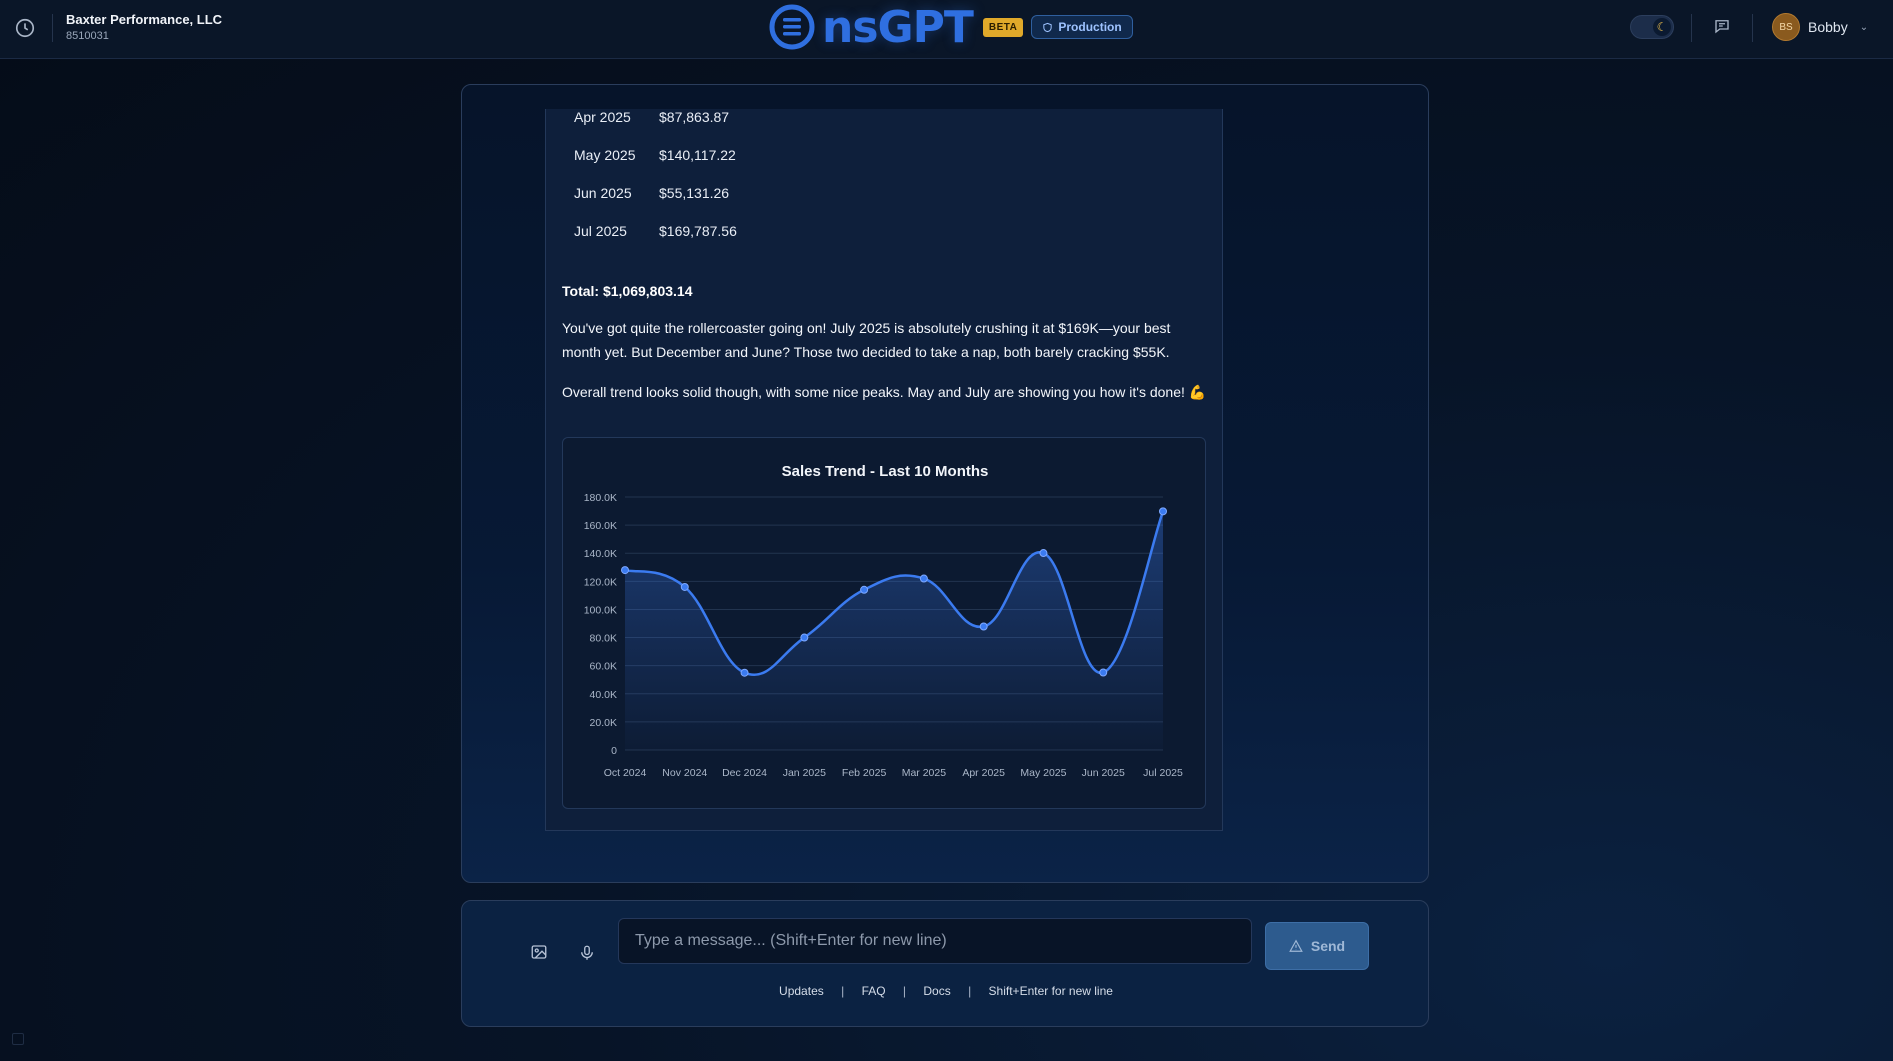 Image resolution: width=1893 pixels, height=1061 pixels. Describe the element at coordinates (18, 1039) in the screenshot. I see `corner-icon` at that location.